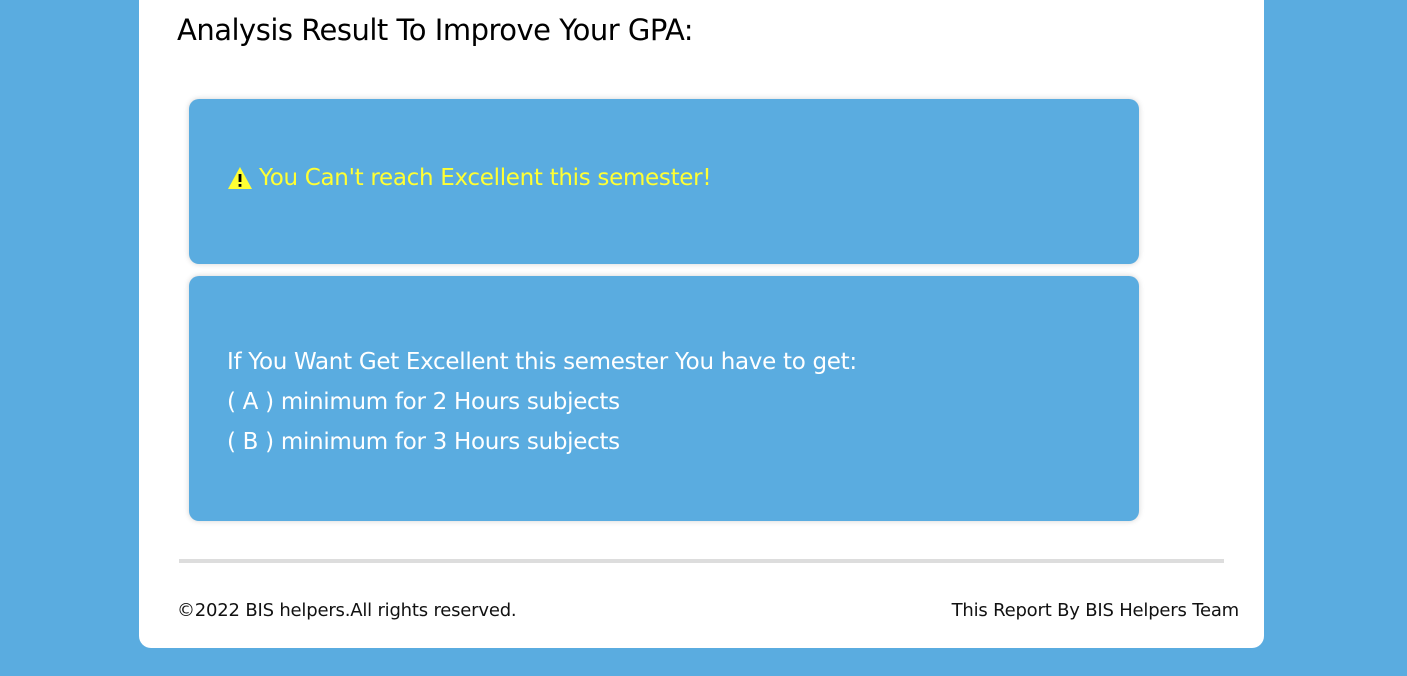 This screenshot has height=676, width=1407. I want to click on warning-icon, so click(240, 178).